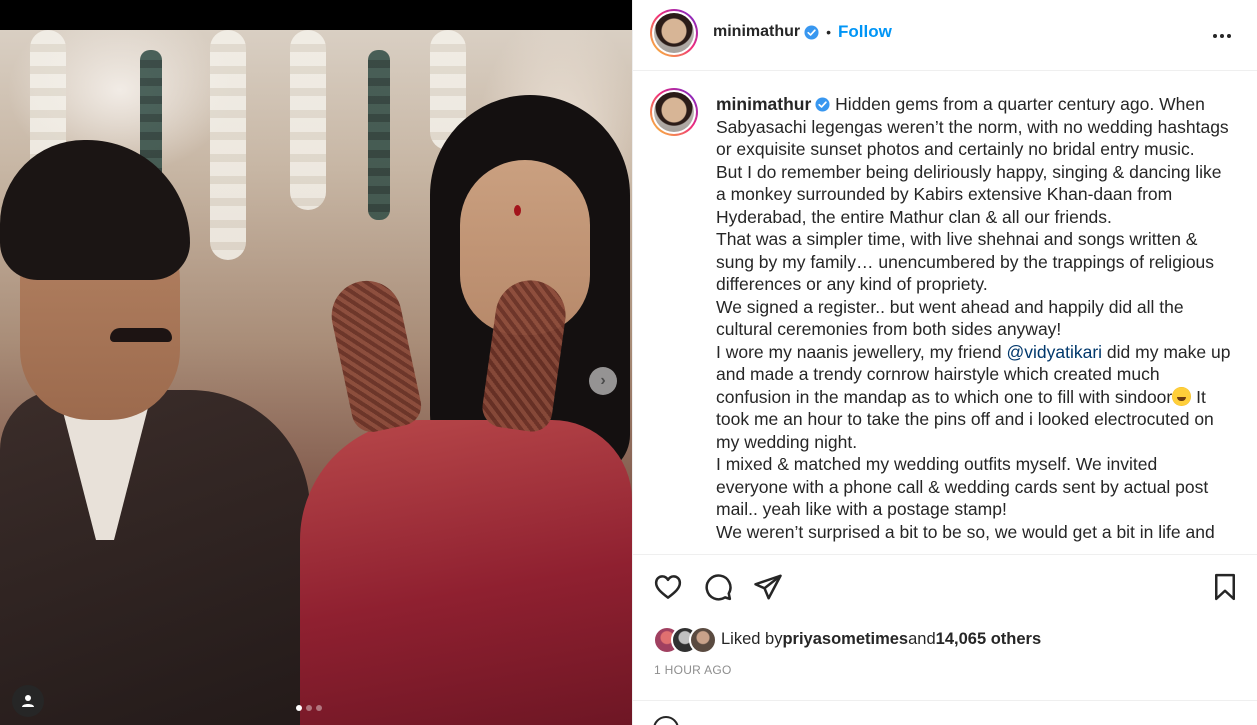 The image size is (1257, 725). I want to click on follow-button: Follow, so click(865, 32).